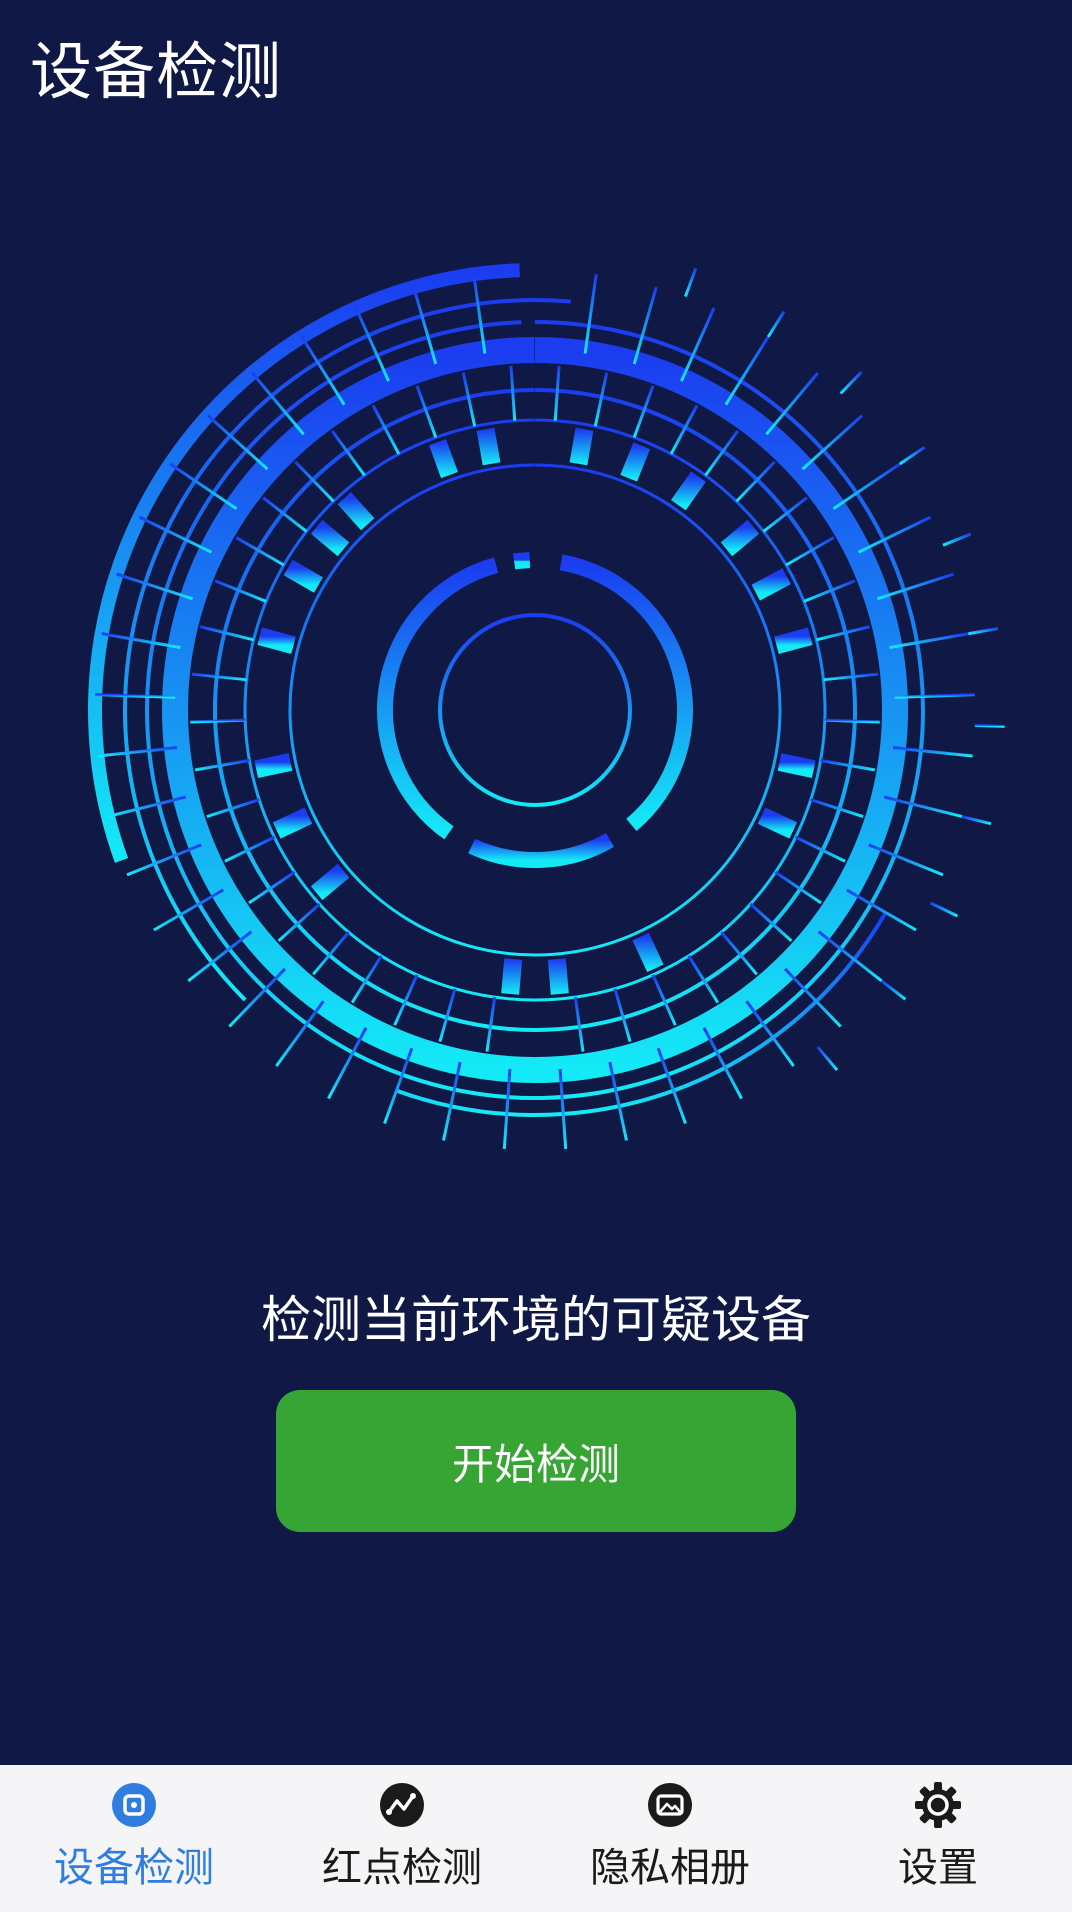 This screenshot has height=1912, width=1072. What do you see at coordinates (156, 71) in the screenshot?
I see `page-title: 设备检测` at bounding box center [156, 71].